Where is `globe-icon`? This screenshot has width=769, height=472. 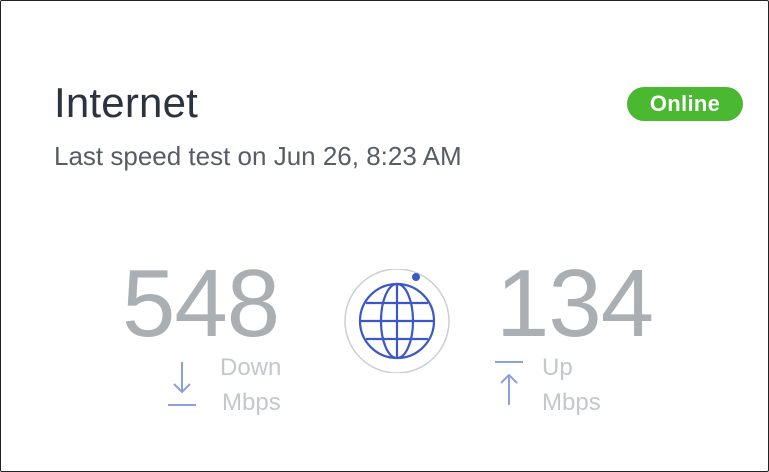
globe-icon is located at coordinates (397, 321).